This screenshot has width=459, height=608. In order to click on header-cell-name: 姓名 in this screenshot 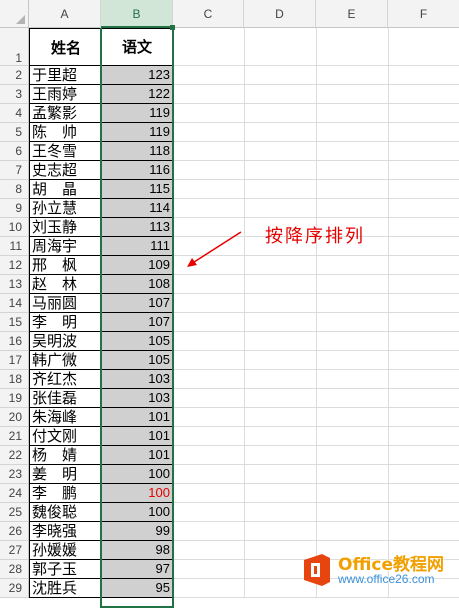, I will do `click(65, 47)`.